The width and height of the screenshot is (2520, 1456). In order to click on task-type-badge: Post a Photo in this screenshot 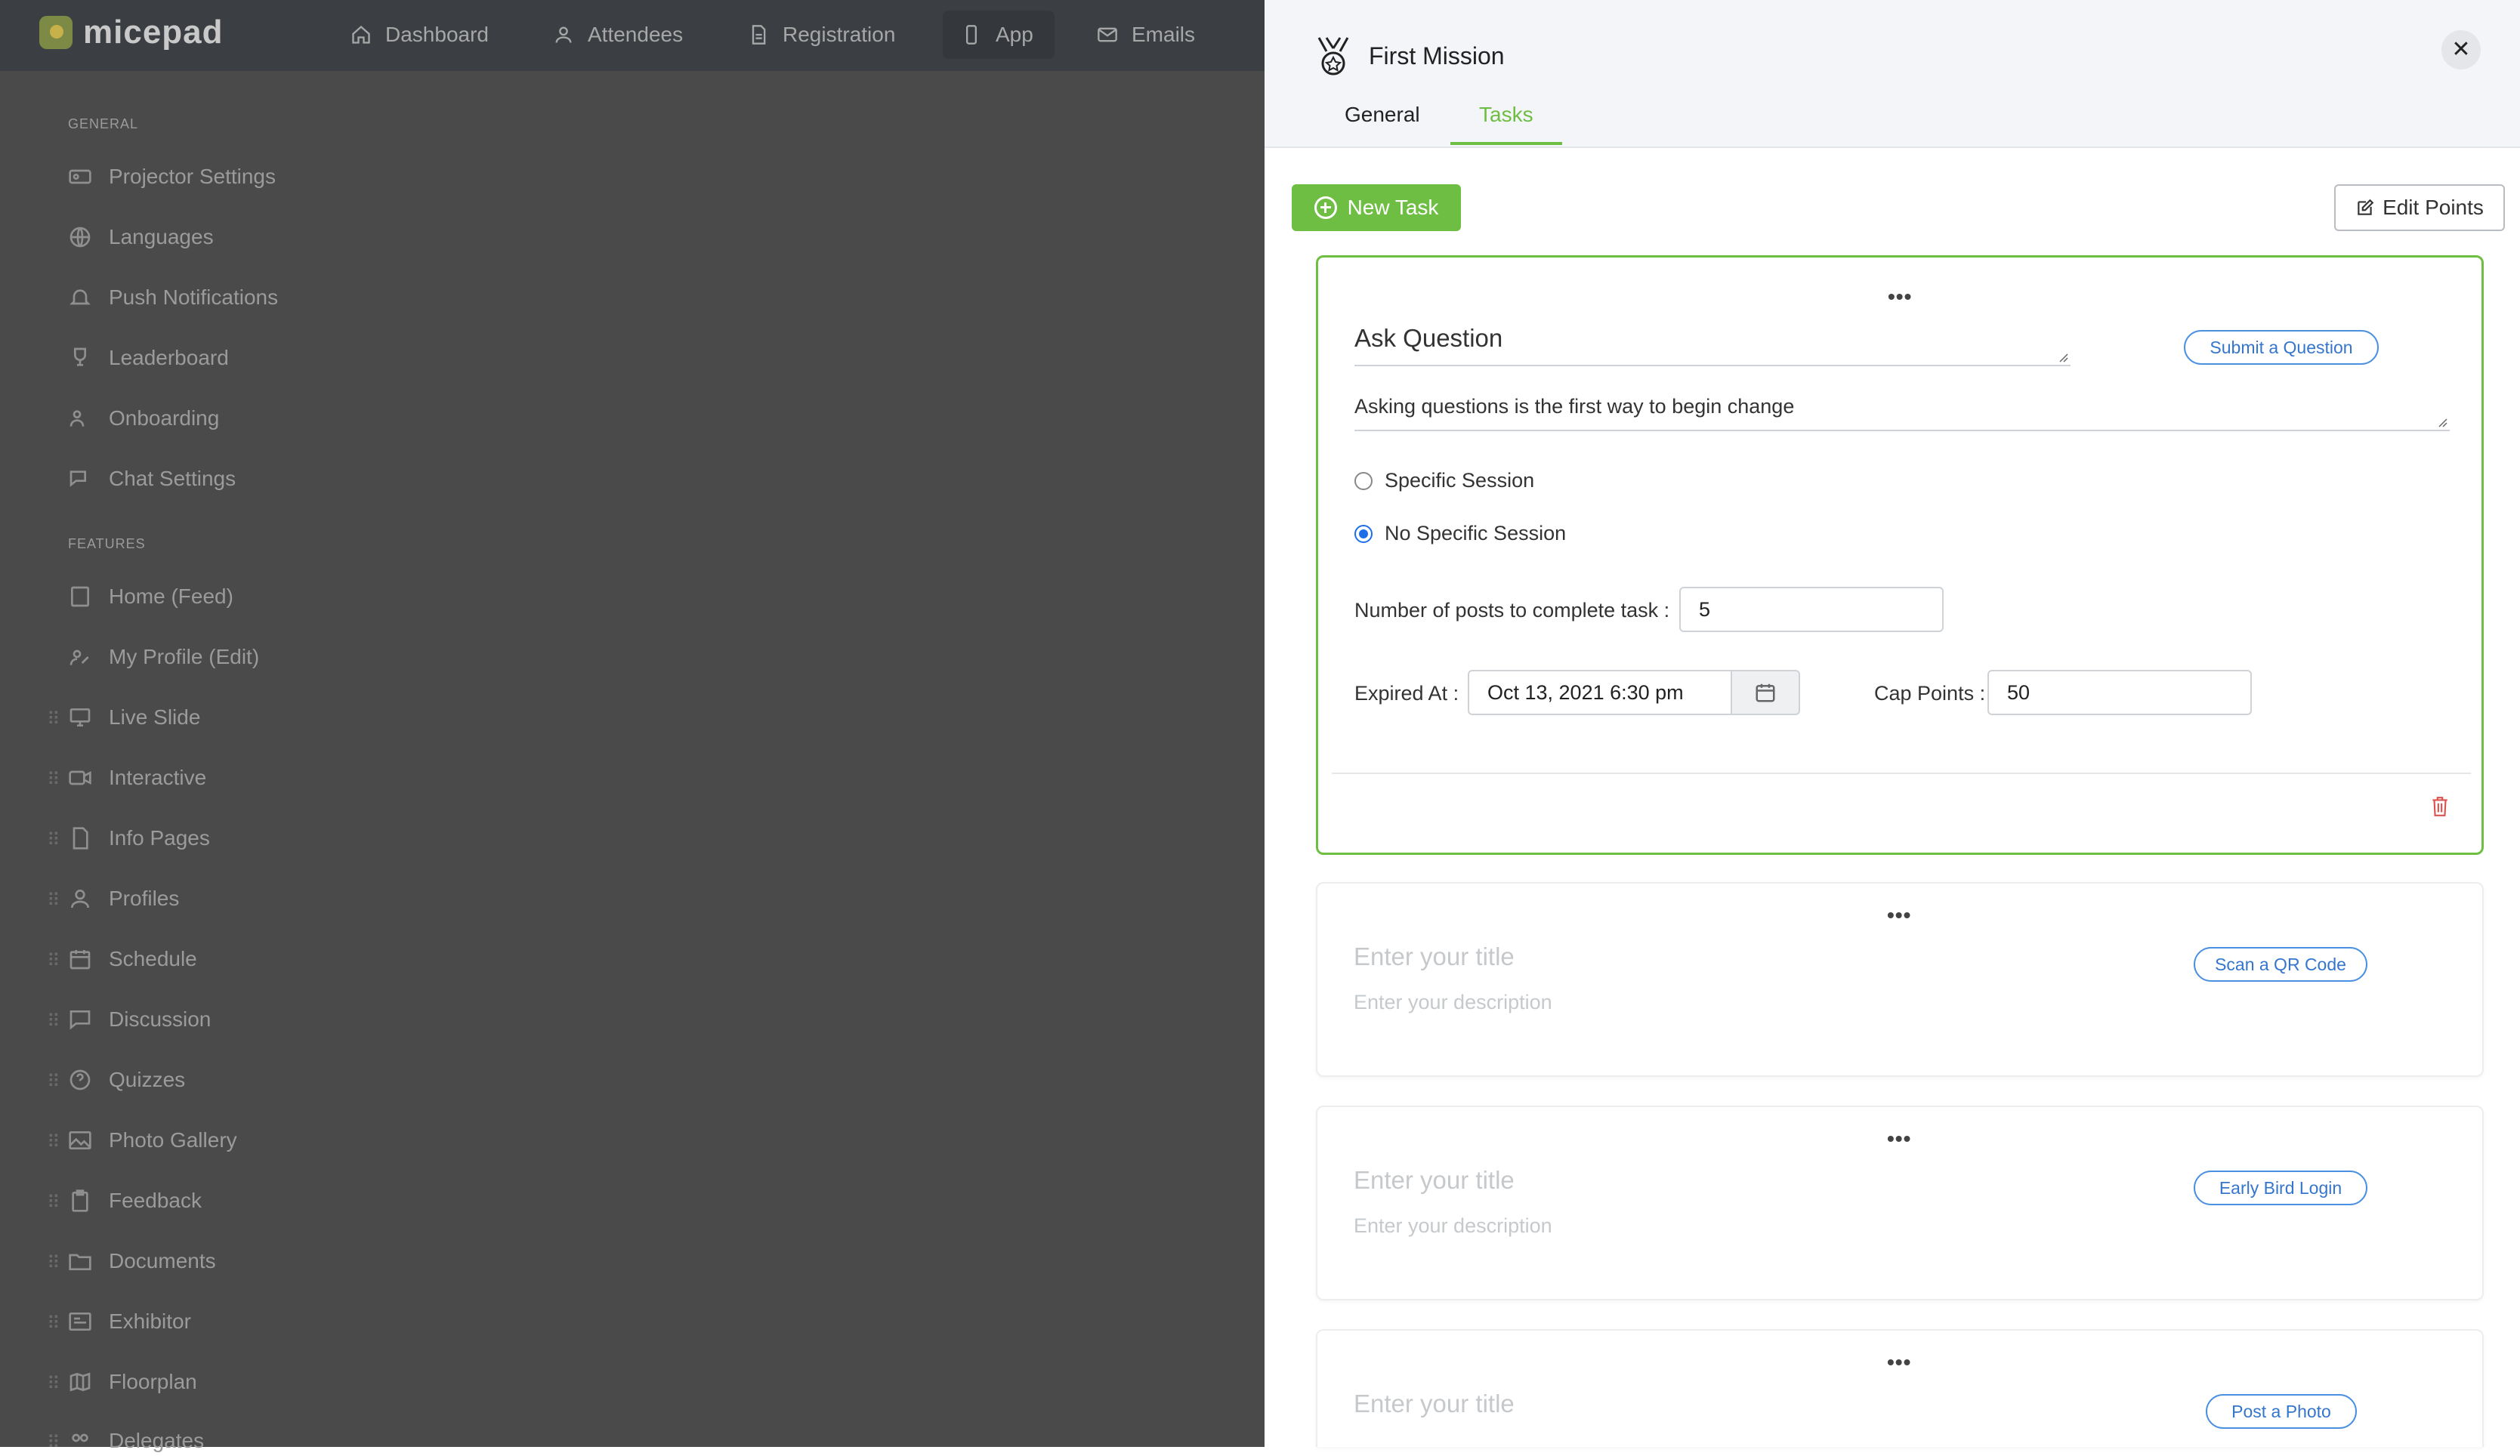, I will do `click(2281, 1411)`.